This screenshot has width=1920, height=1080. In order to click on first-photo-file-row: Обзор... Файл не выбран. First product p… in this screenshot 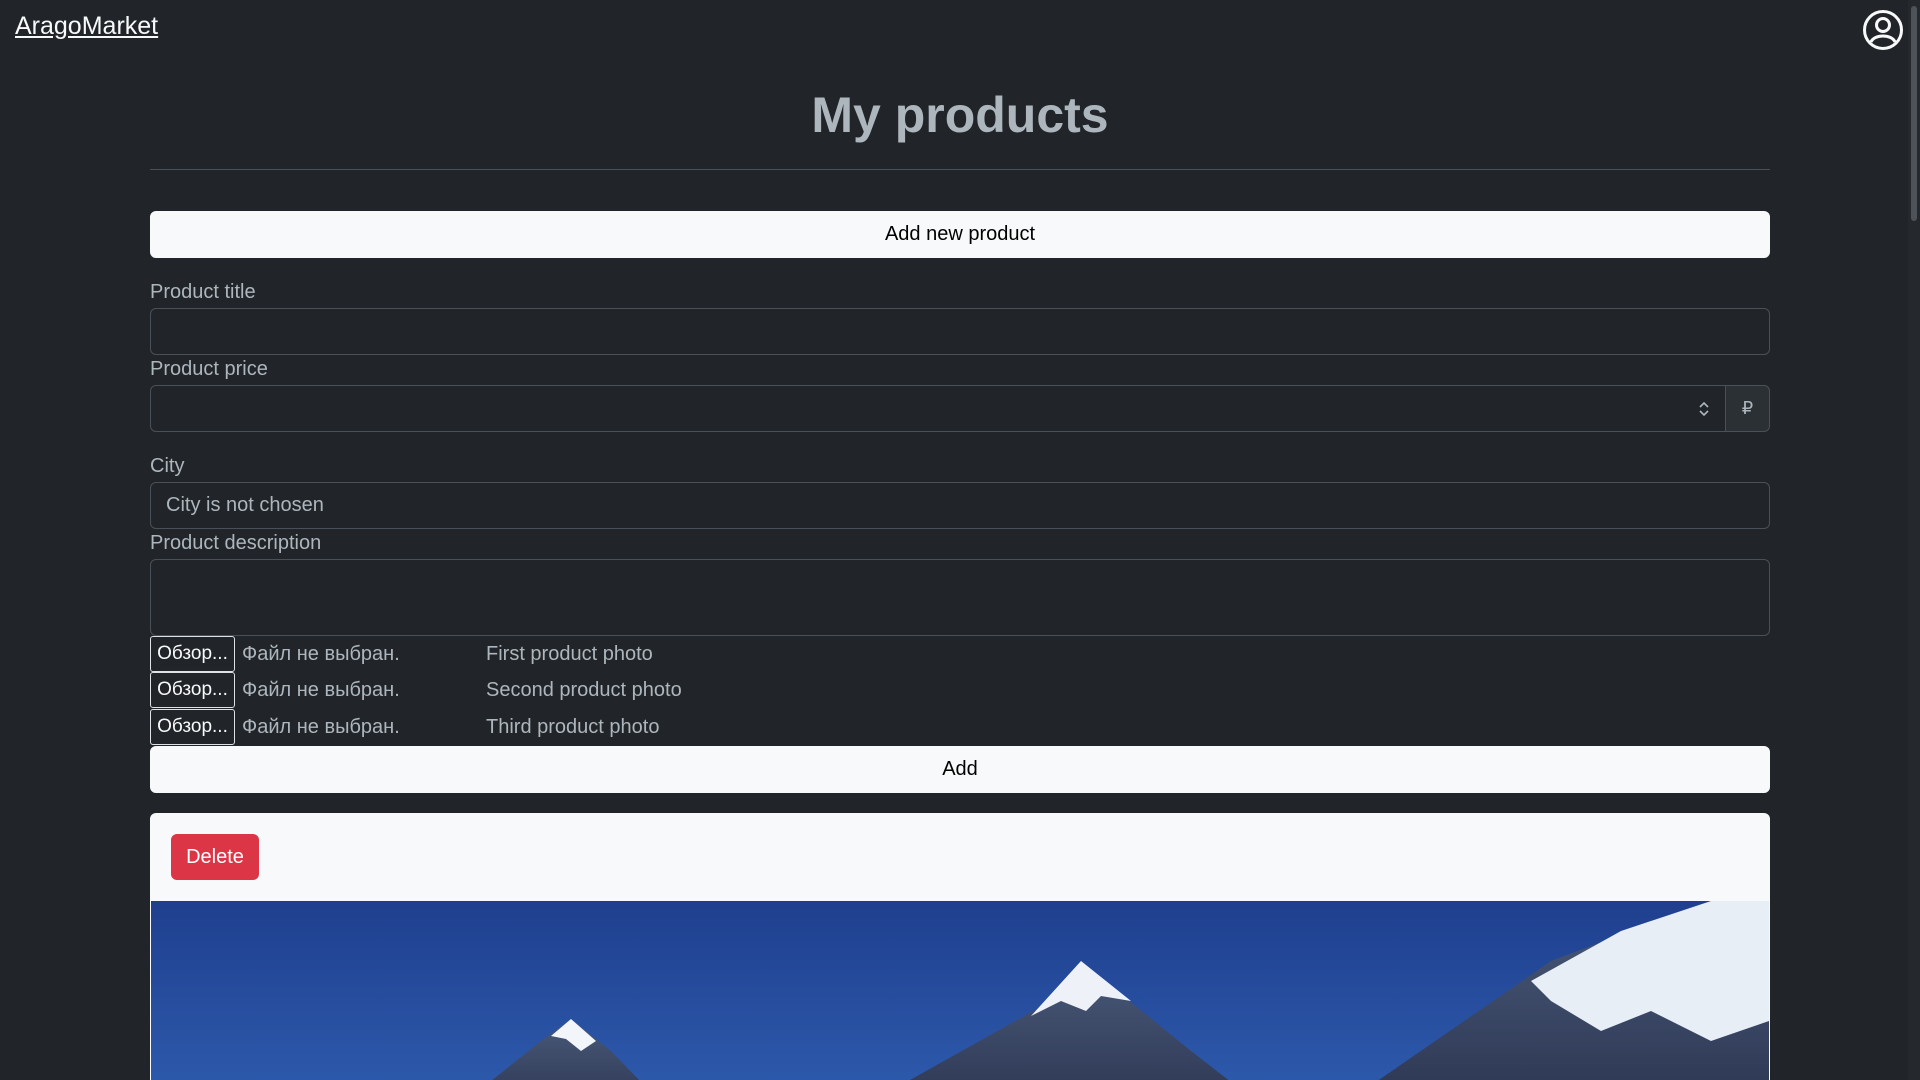, I will do `click(960, 654)`.